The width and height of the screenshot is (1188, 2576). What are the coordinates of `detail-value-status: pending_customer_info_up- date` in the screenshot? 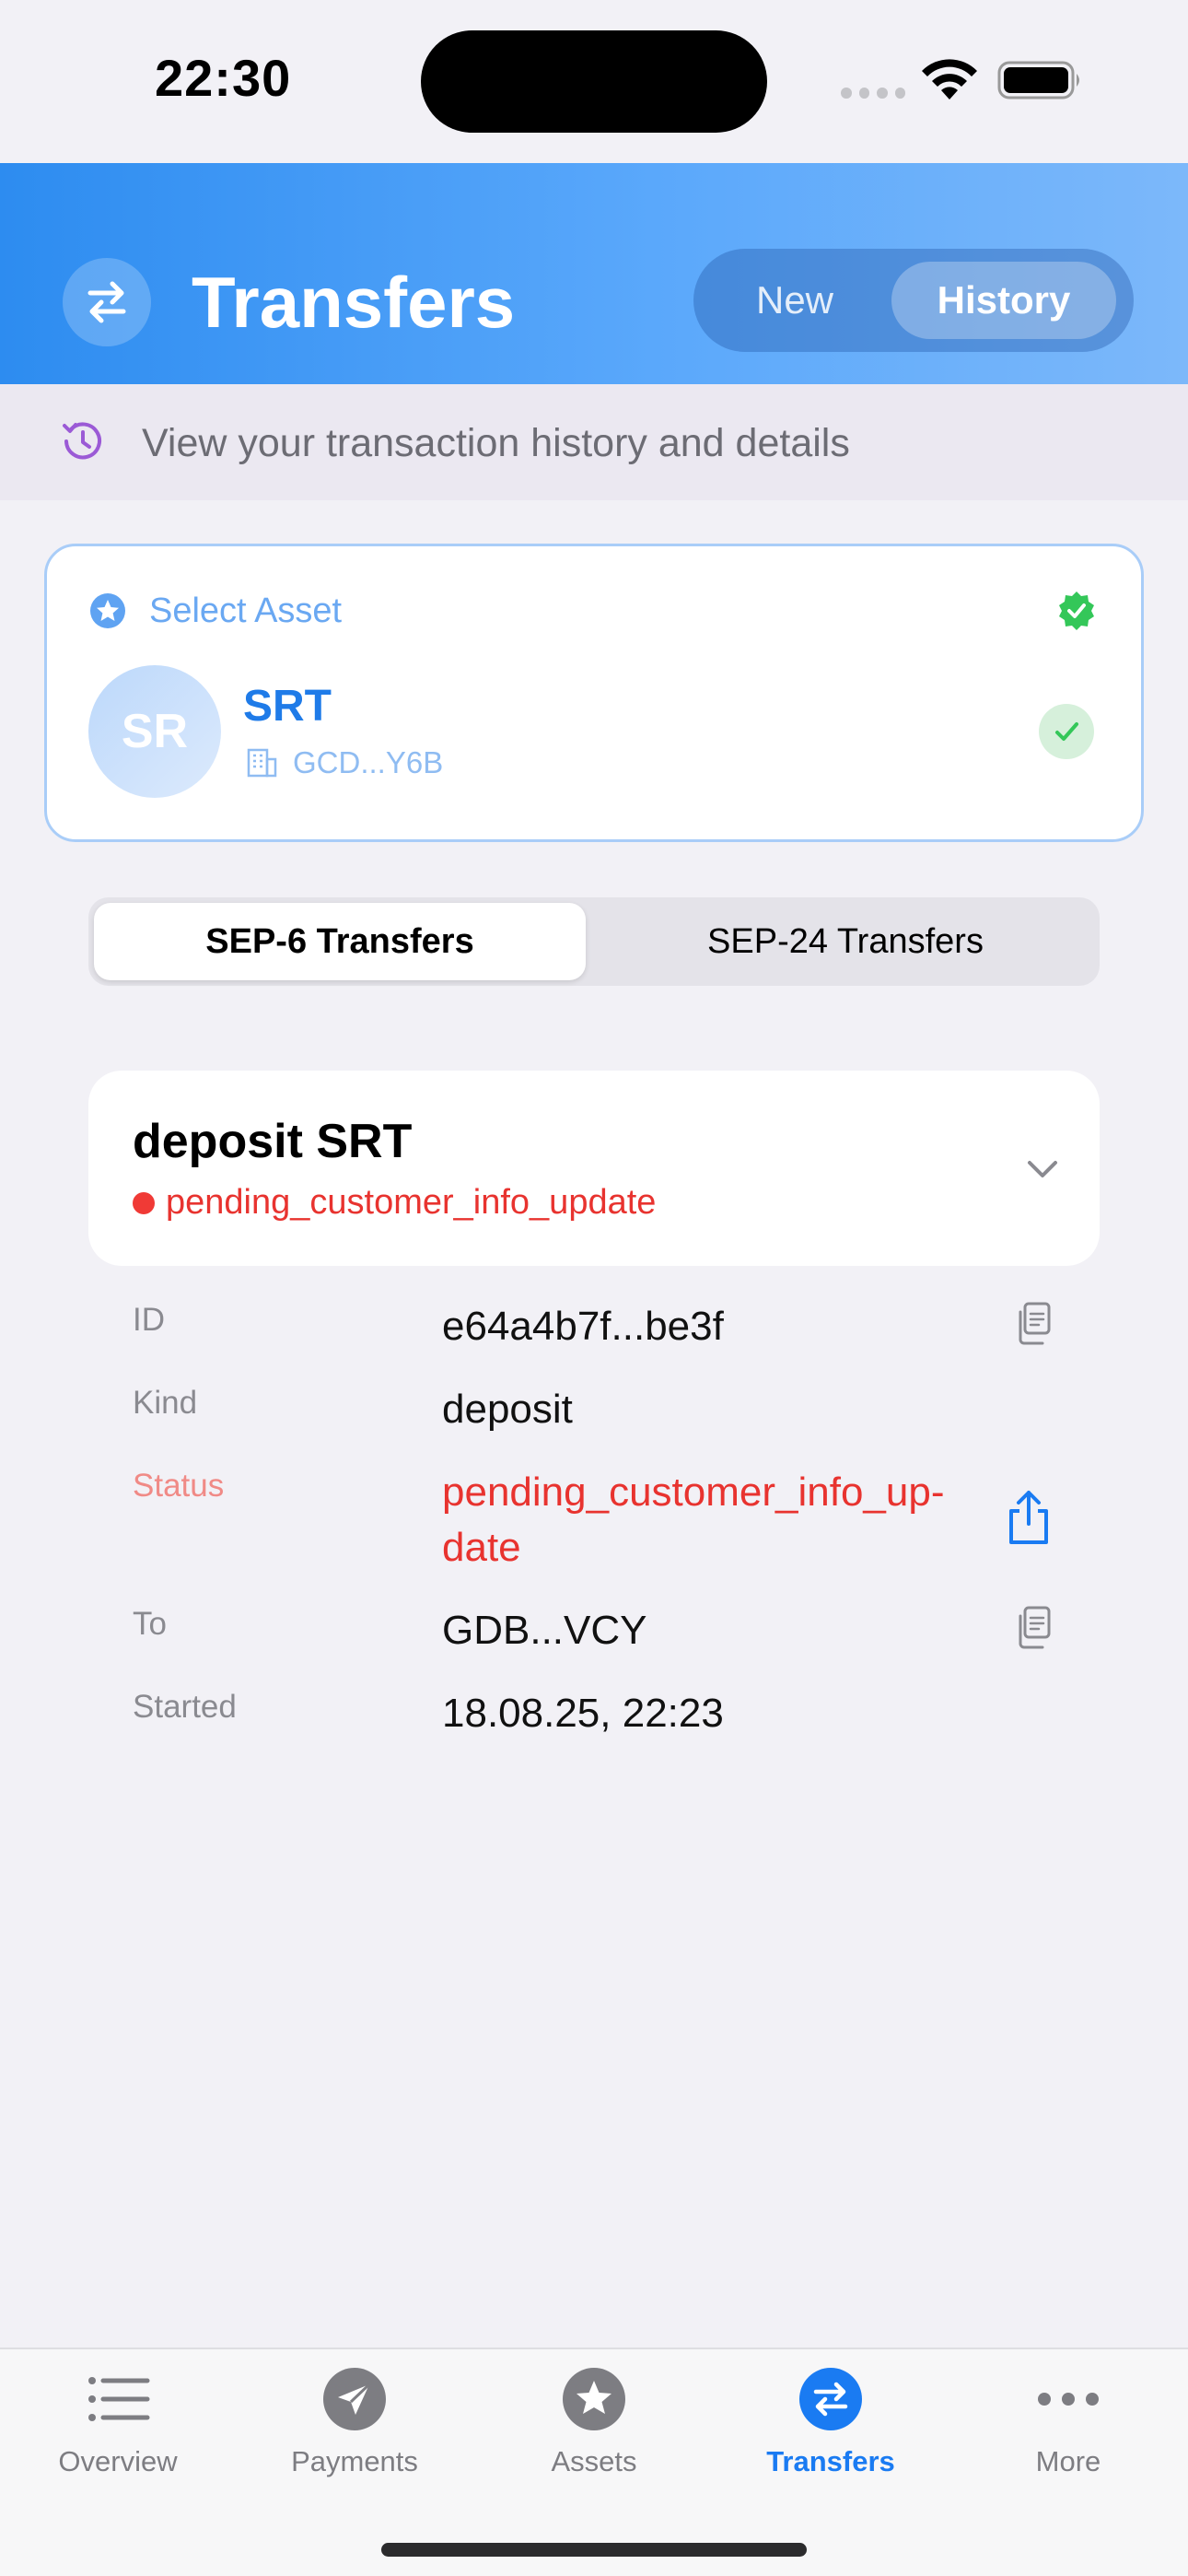 It's located at (693, 1520).